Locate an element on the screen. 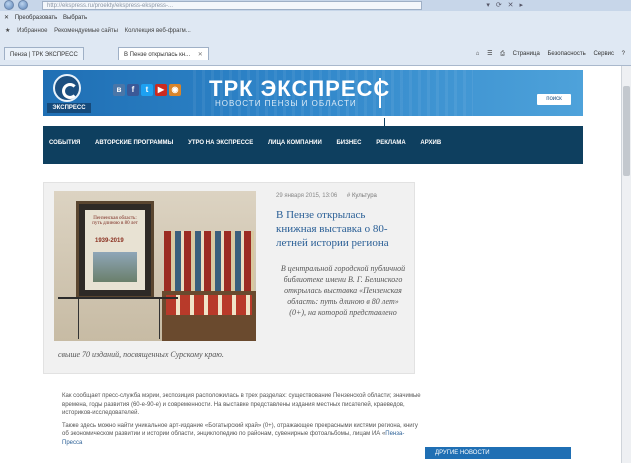 The image size is (631, 463). youtube-icon: ▶ is located at coordinates (161, 90).